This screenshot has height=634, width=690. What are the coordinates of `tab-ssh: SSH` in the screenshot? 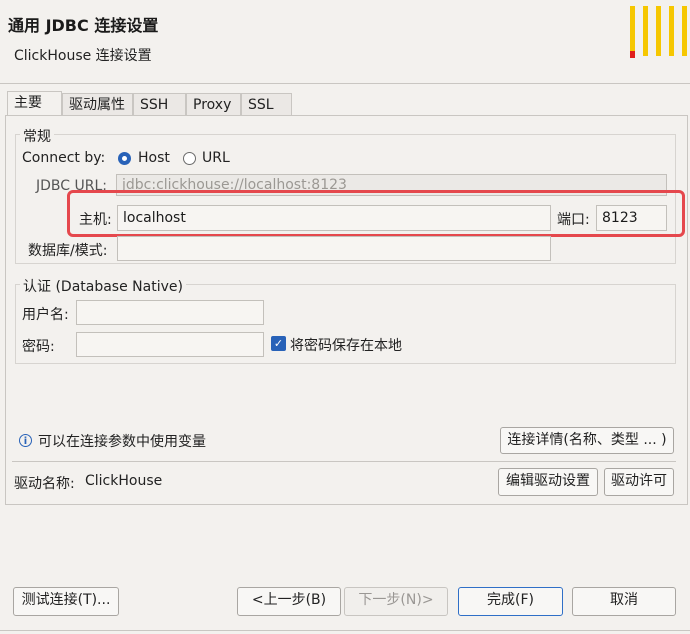 It's located at (159, 104).